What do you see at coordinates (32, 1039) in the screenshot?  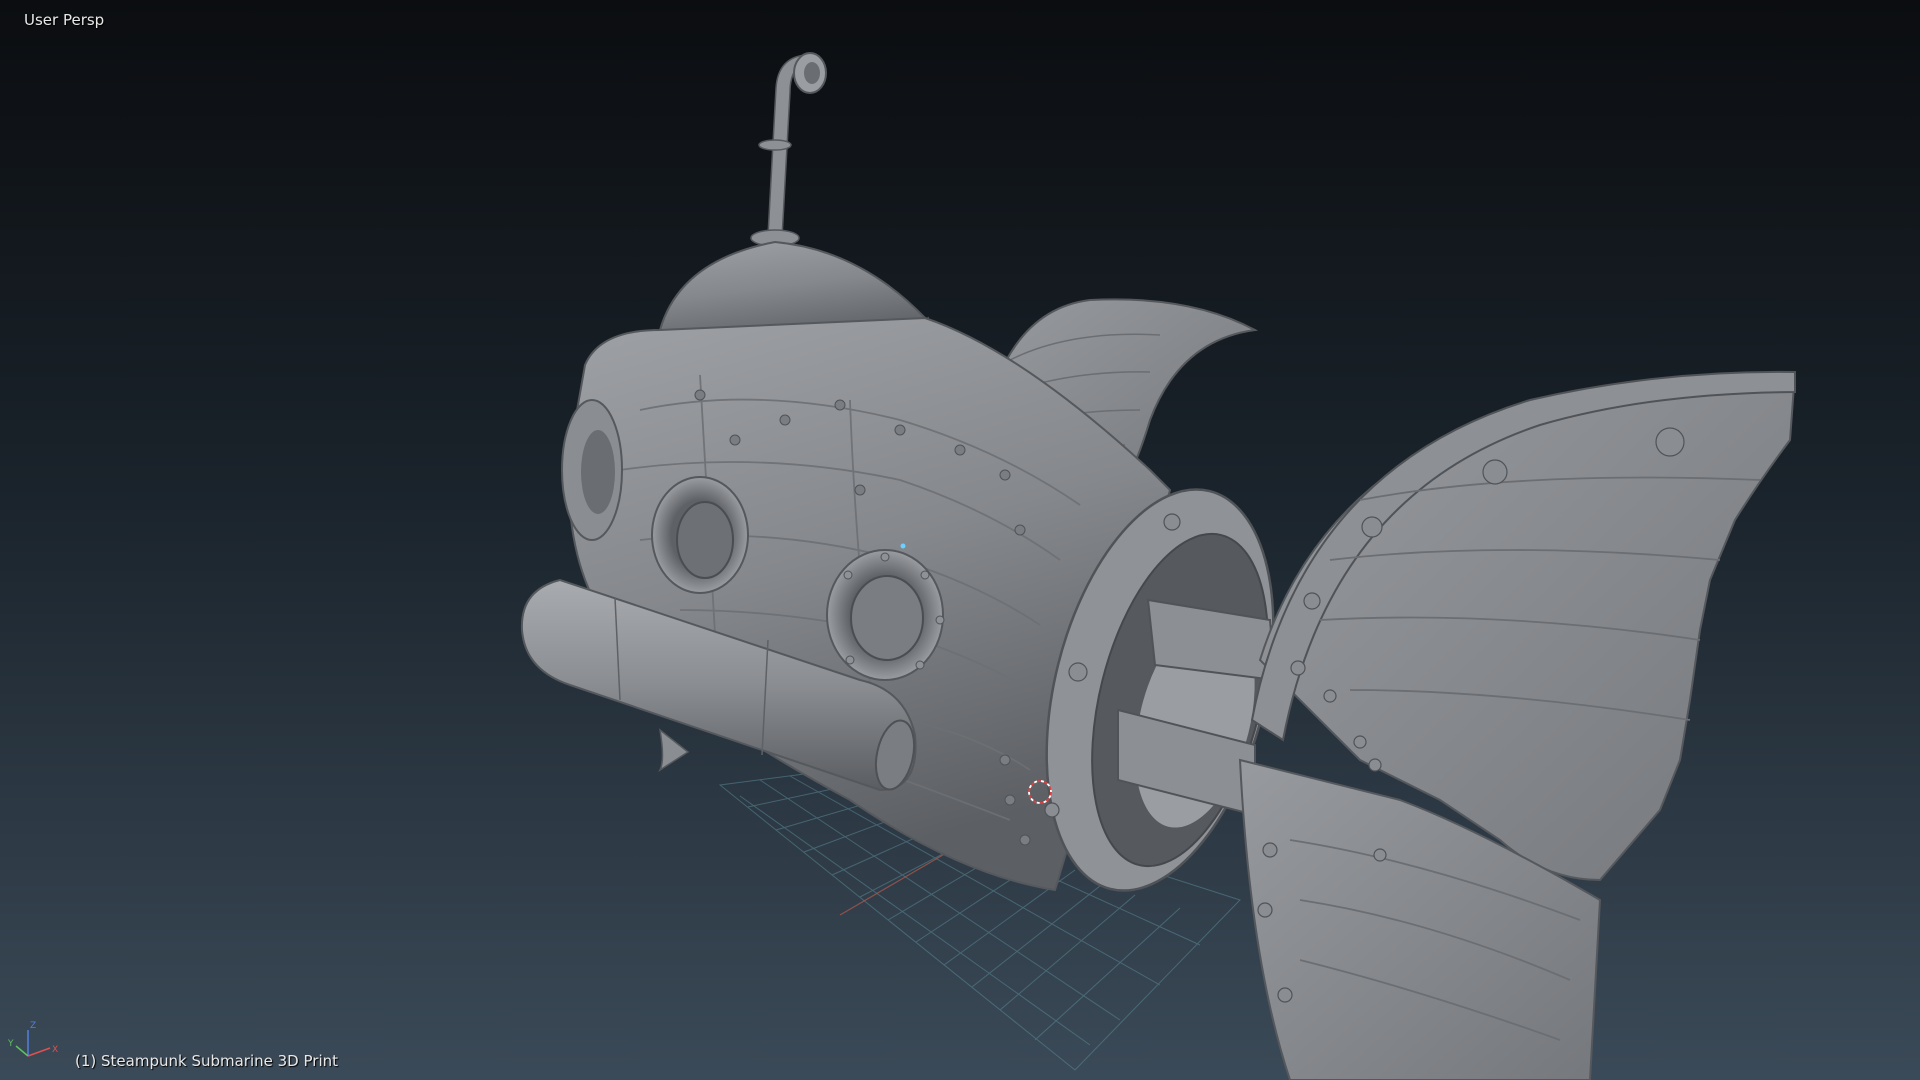 I see `axis-gizmo: Z X Y` at bounding box center [32, 1039].